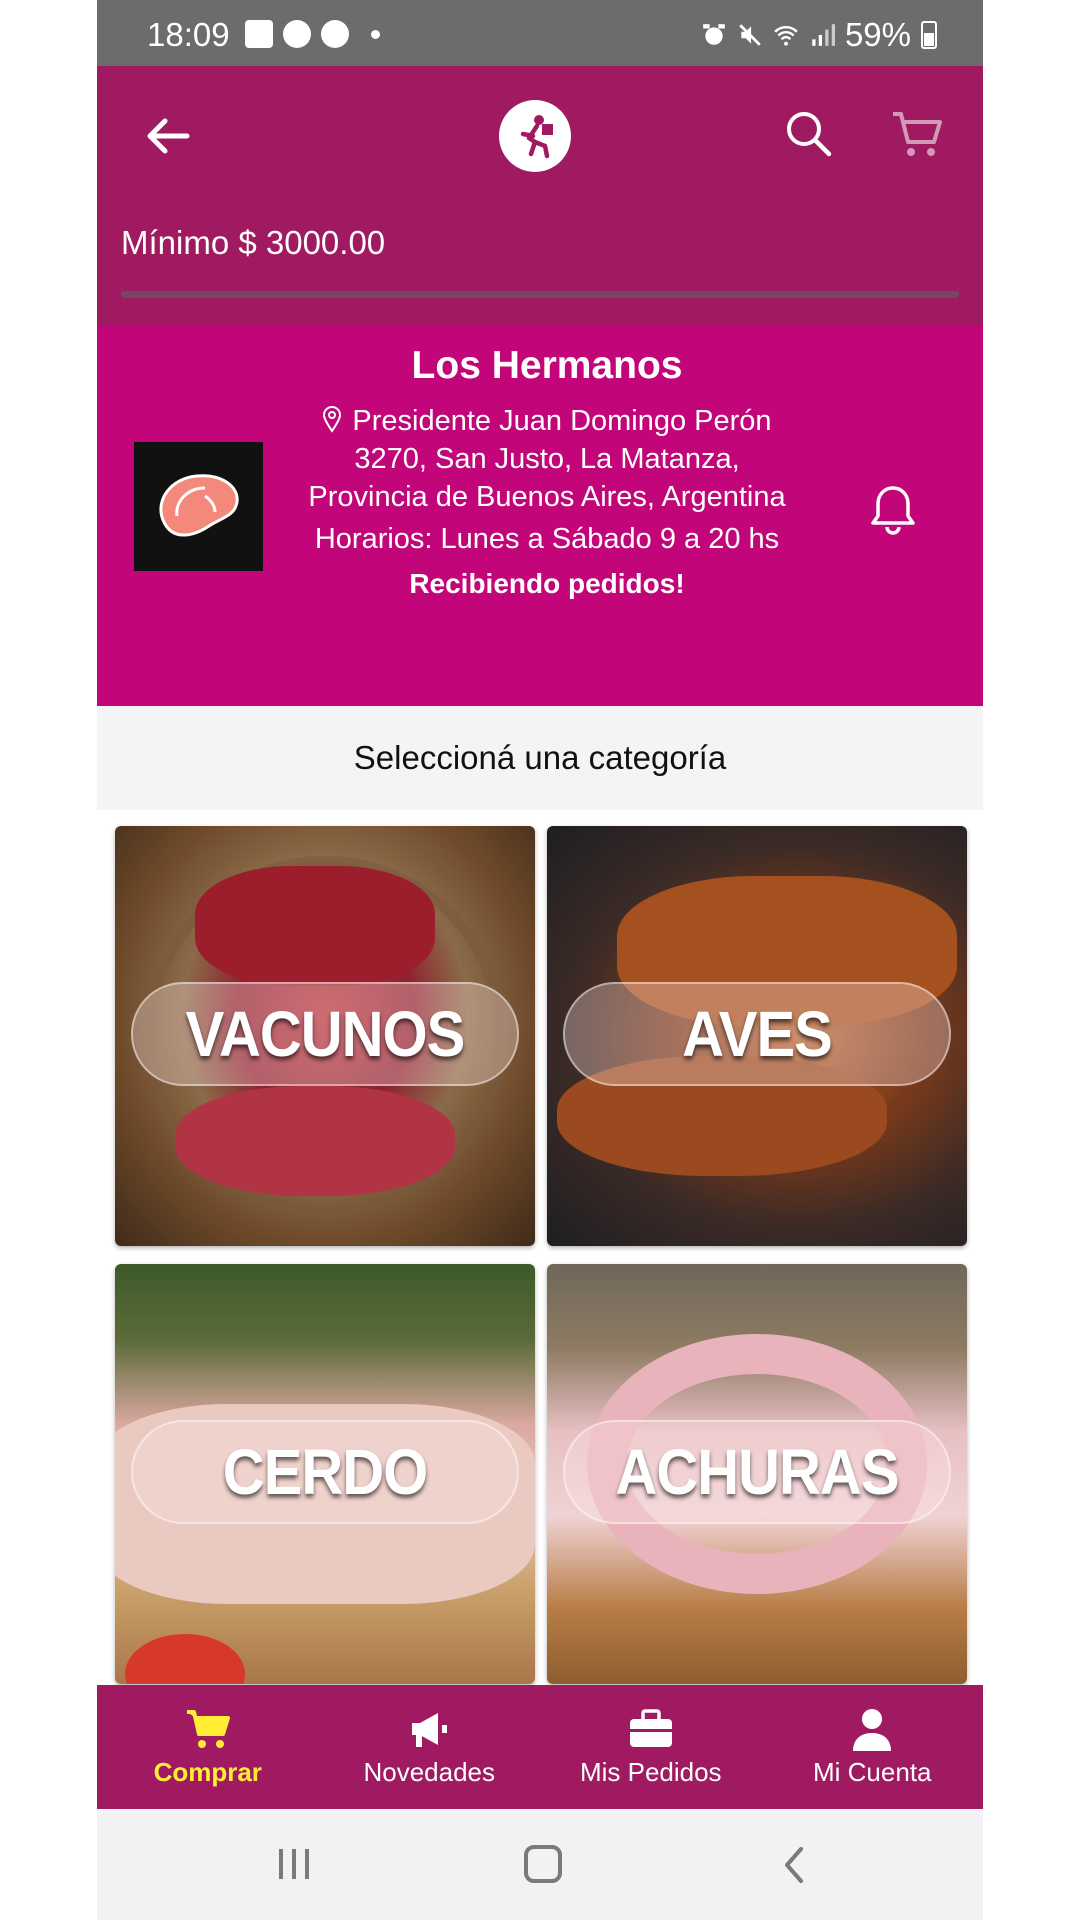 The image size is (1080, 1920). What do you see at coordinates (332, 419) in the screenshot?
I see `location-pin-icon` at bounding box center [332, 419].